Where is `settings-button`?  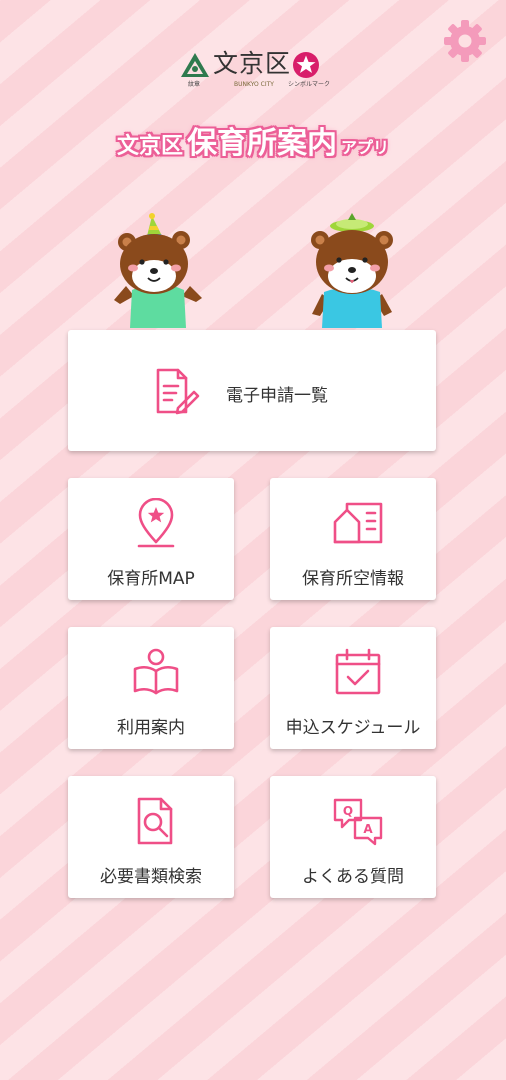
settings-button is located at coordinates (465, 41).